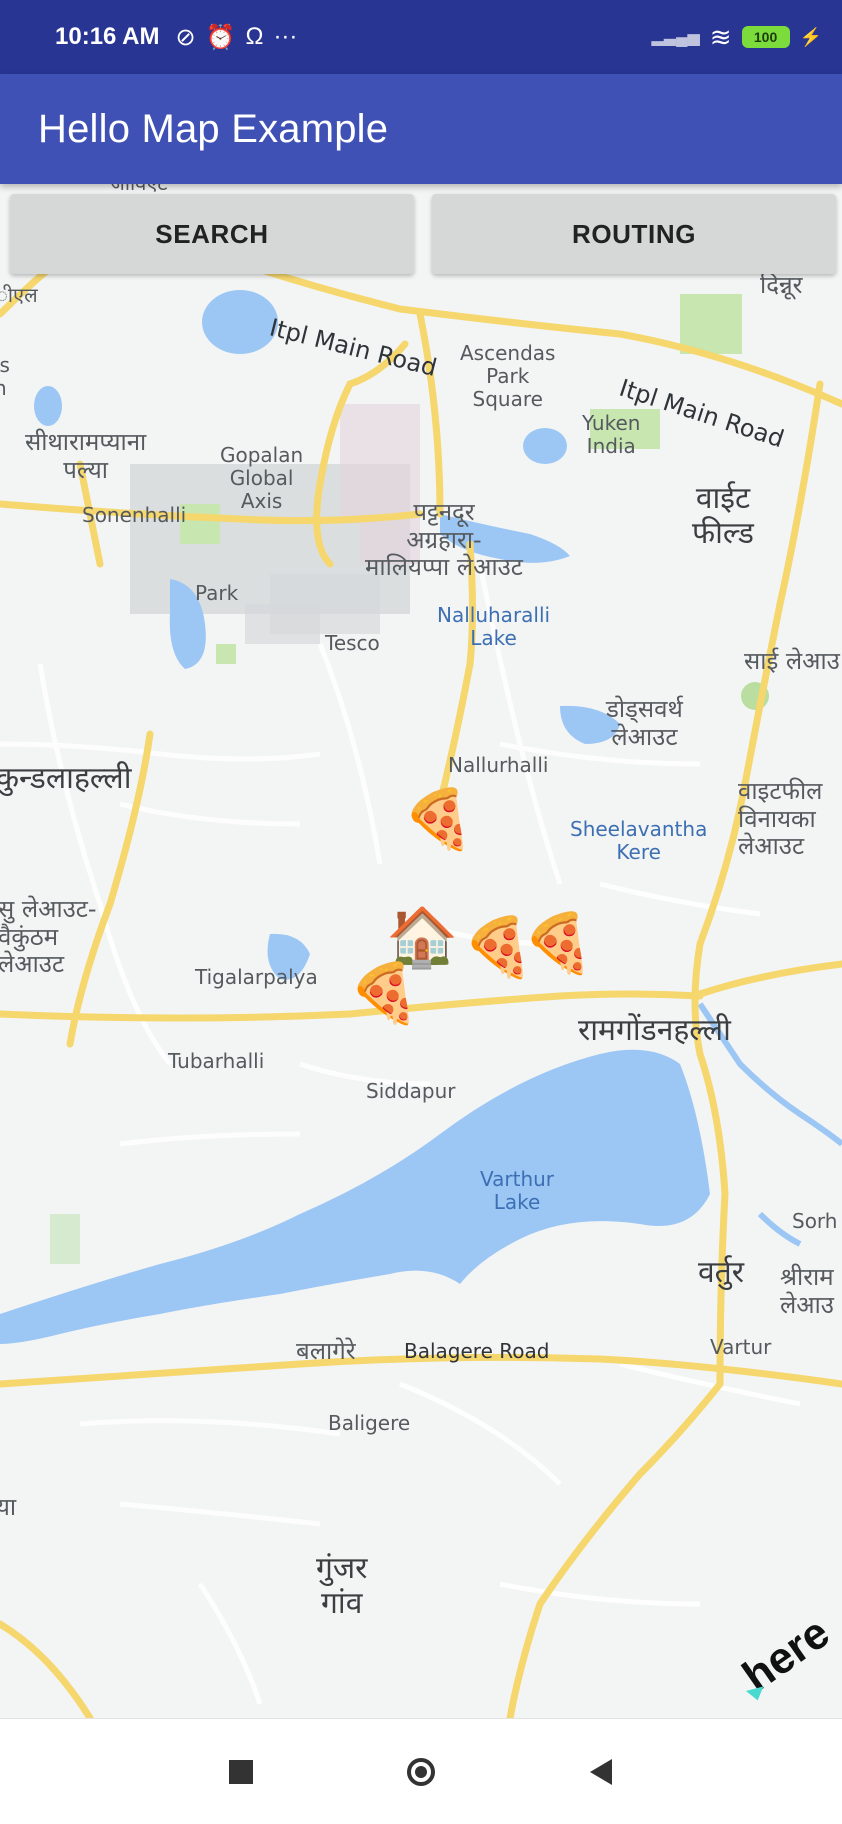  Describe the element at coordinates (721, 1272) in the screenshot. I see `map-label-varthur-hi: वर्तुर` at that location.